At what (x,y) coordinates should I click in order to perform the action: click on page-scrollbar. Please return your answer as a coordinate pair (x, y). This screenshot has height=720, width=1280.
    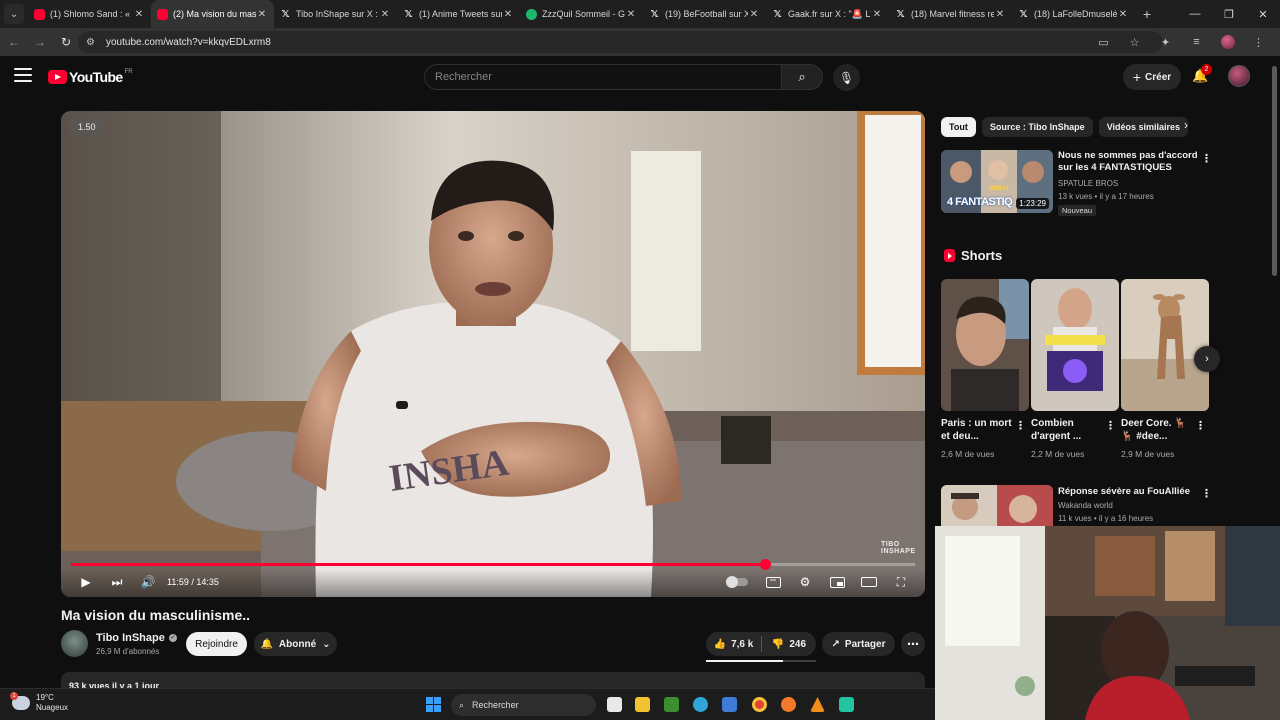
    Looking at the image, I should click on (1275, 291).